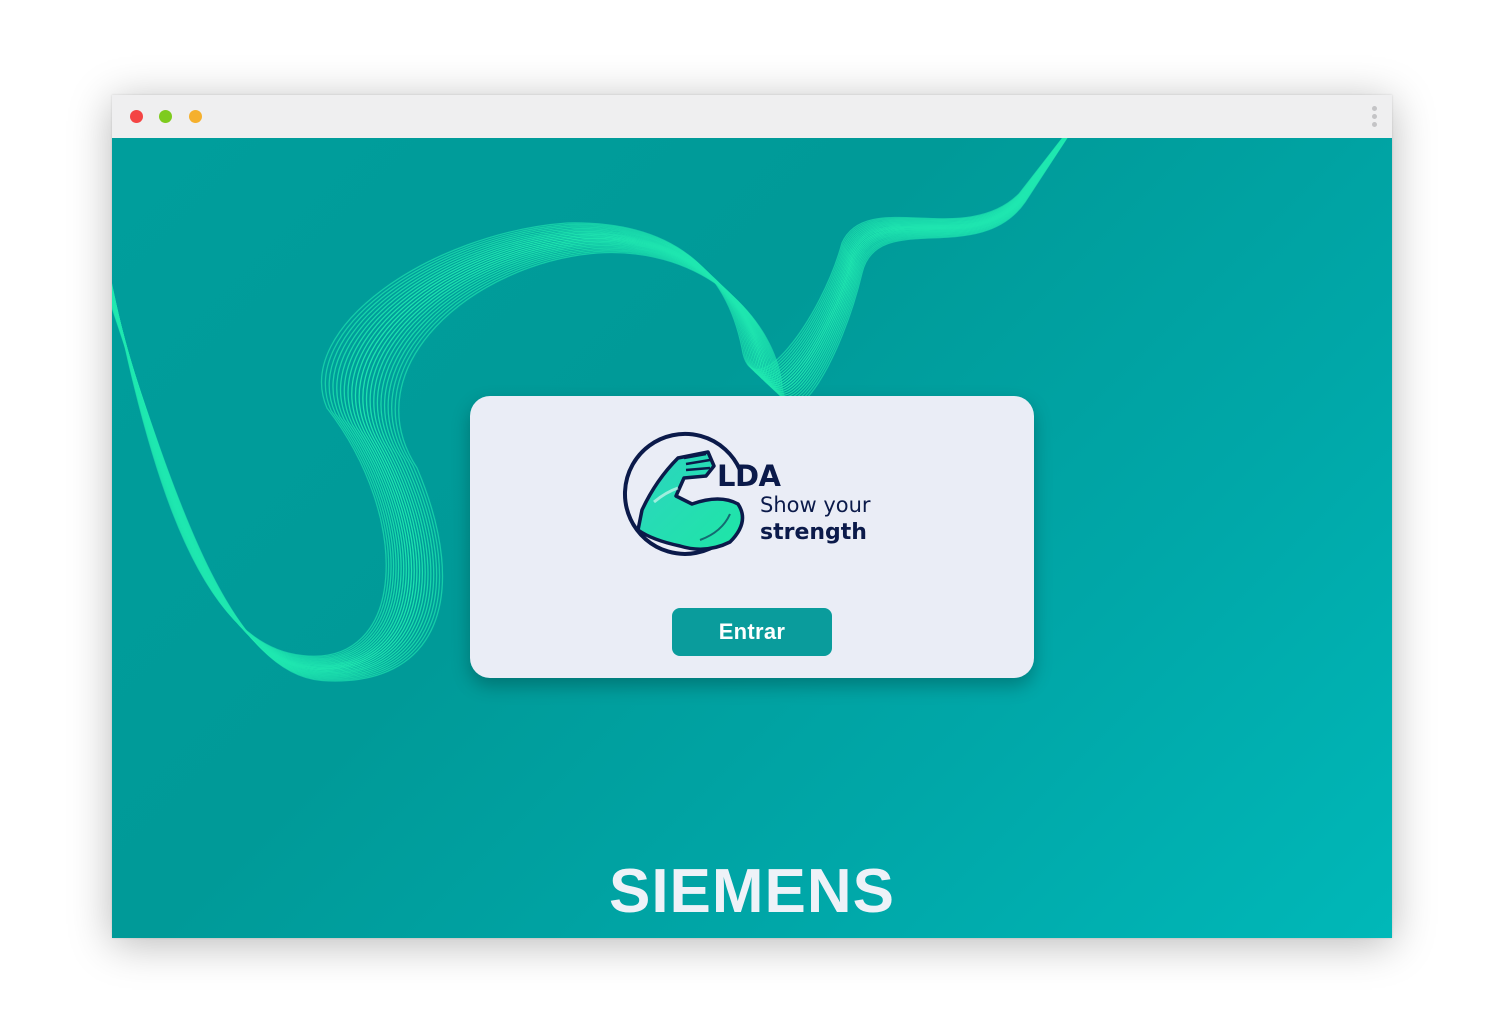  Describe the element at coordinates (752, 116) in the screenshot. I see `window-titlebar` at that location.